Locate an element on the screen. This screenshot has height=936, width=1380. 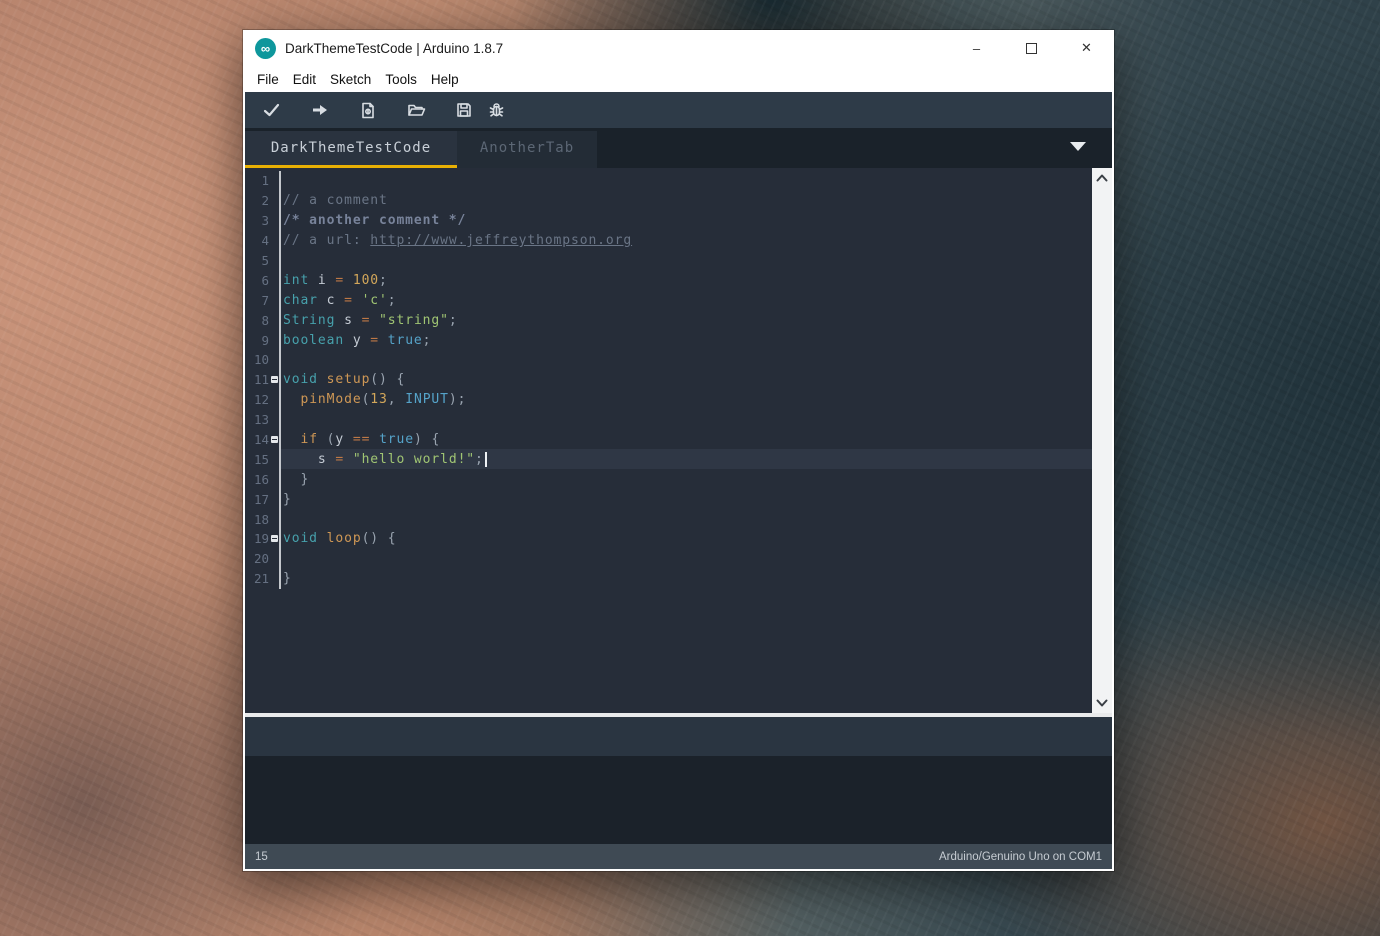
code-line: 1 is located at coordinates (668, 181).